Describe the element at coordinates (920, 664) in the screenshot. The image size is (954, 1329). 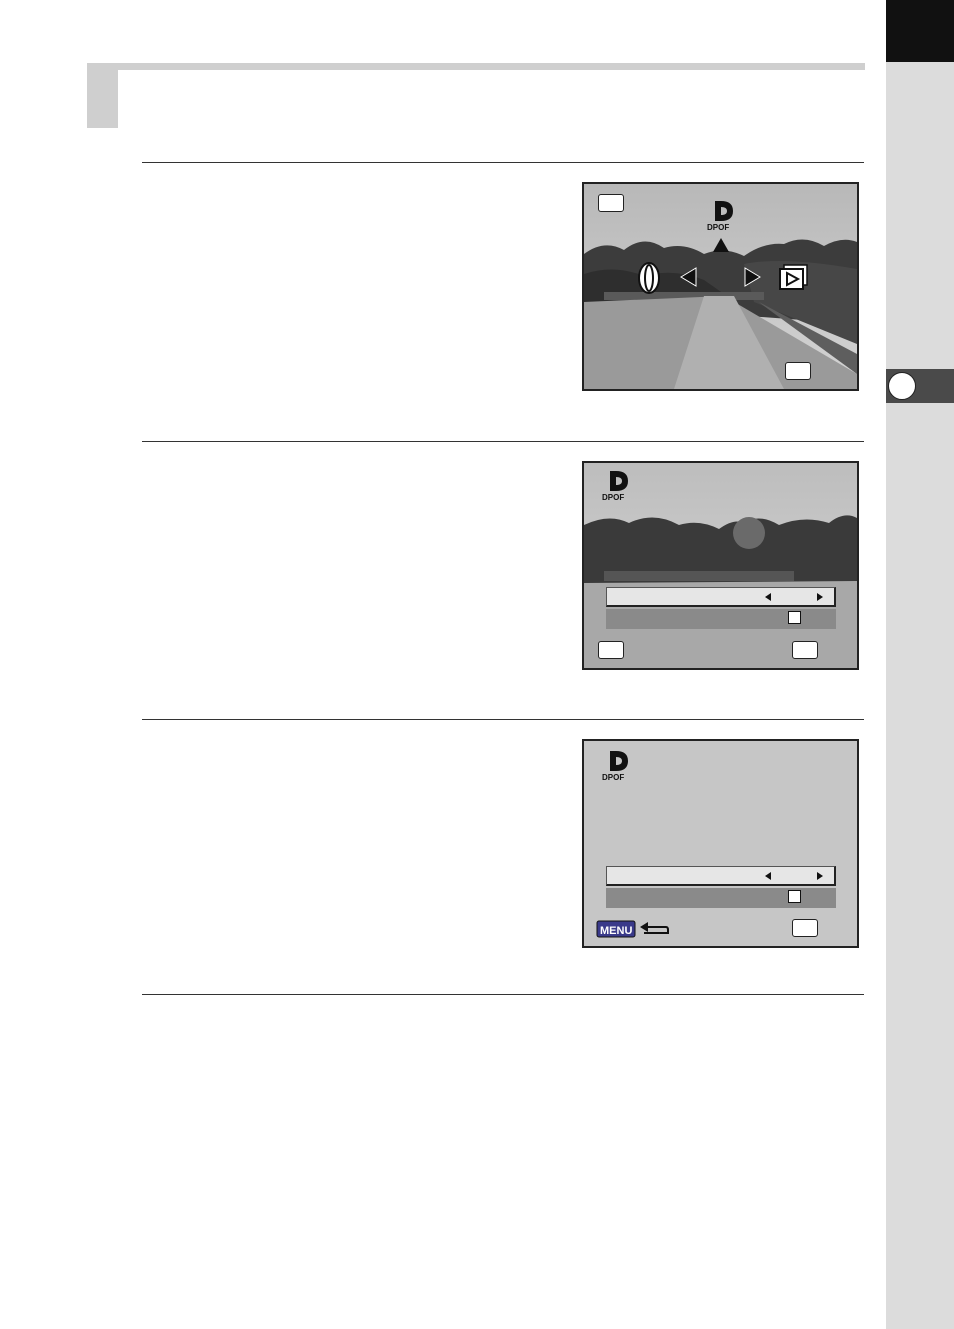
I see `side-index-band` at that location.